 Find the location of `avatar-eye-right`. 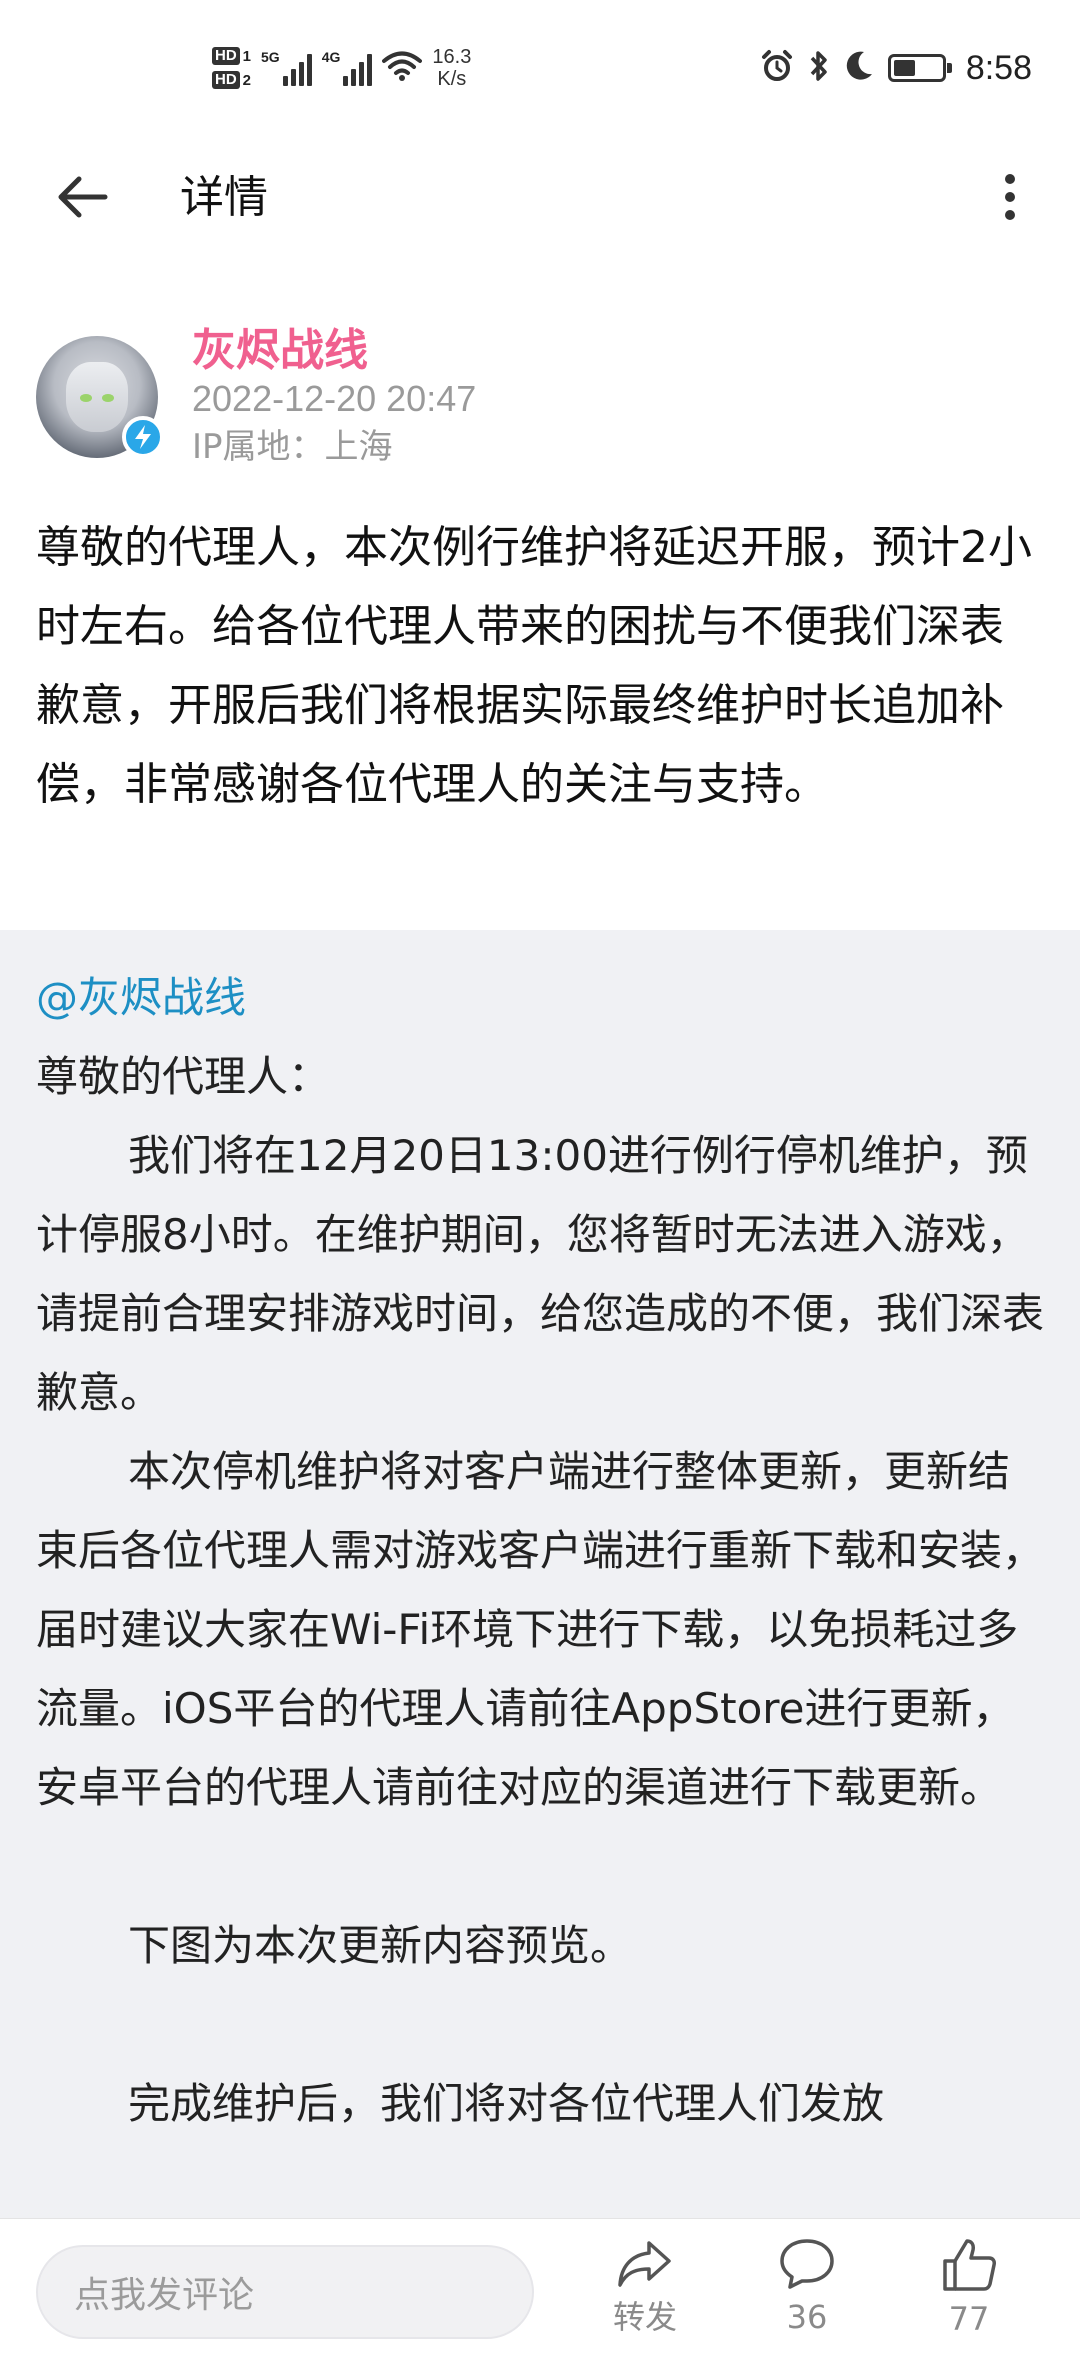

avatar-eye-right is located at coordinates (108, 398).